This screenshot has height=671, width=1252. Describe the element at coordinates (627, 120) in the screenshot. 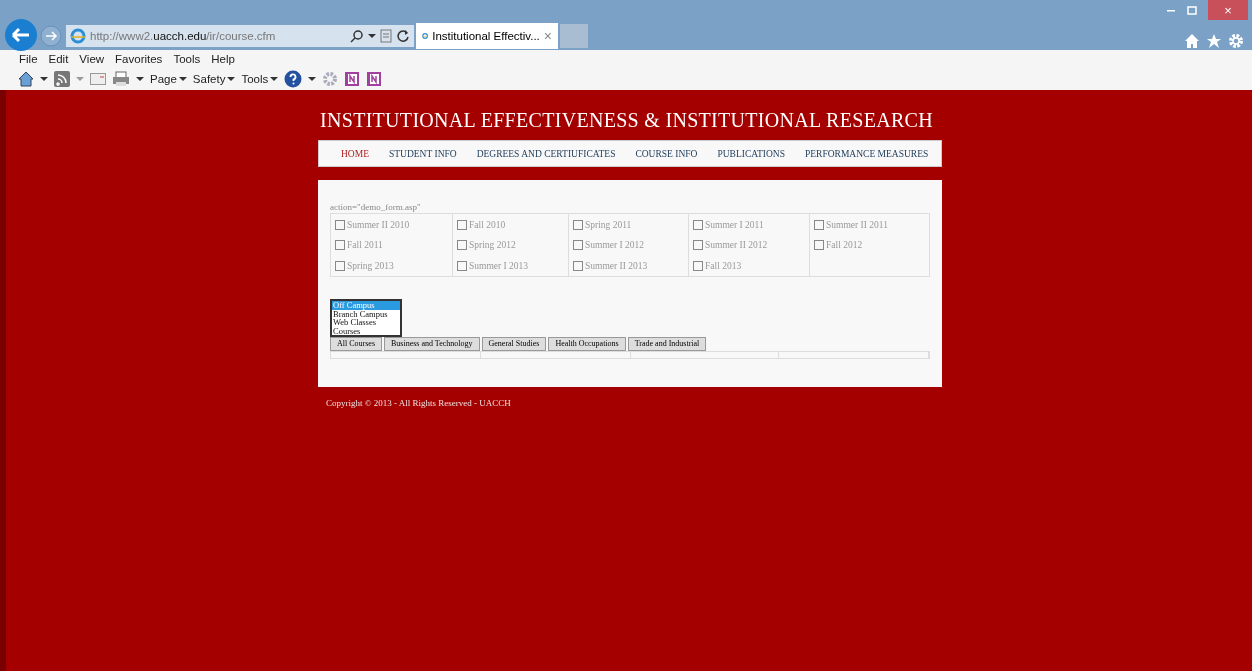

I see `site-title: INSTITUTIONAL EFFECTIVENESS & INSTITUTIONAL RESEARCH` at that location.